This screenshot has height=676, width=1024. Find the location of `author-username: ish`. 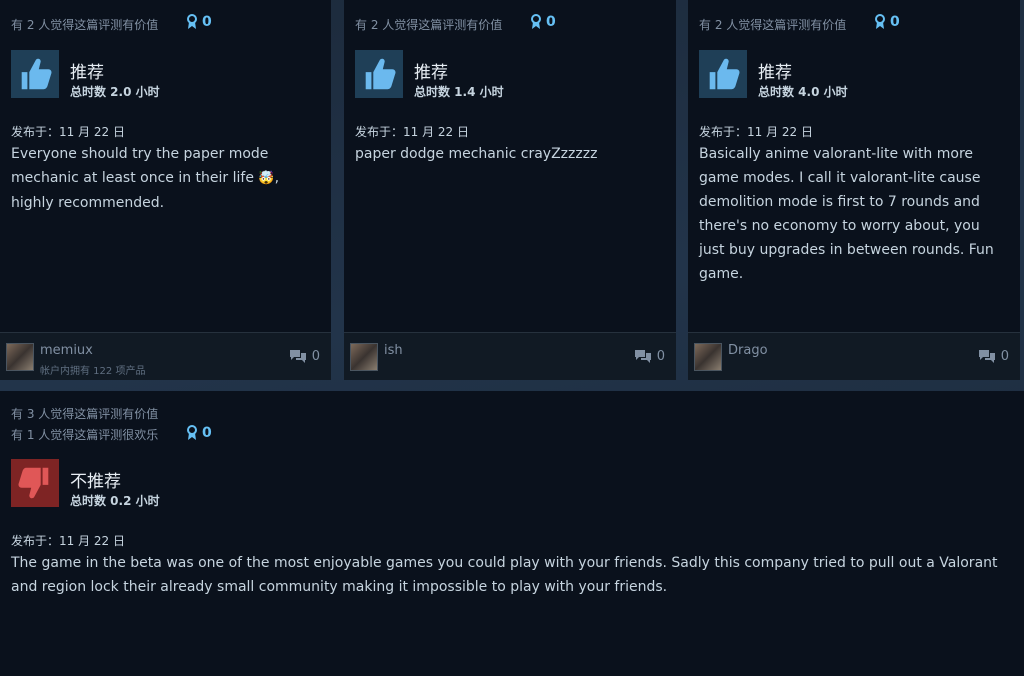

author-username: ish is located at coordinates (393, 350).